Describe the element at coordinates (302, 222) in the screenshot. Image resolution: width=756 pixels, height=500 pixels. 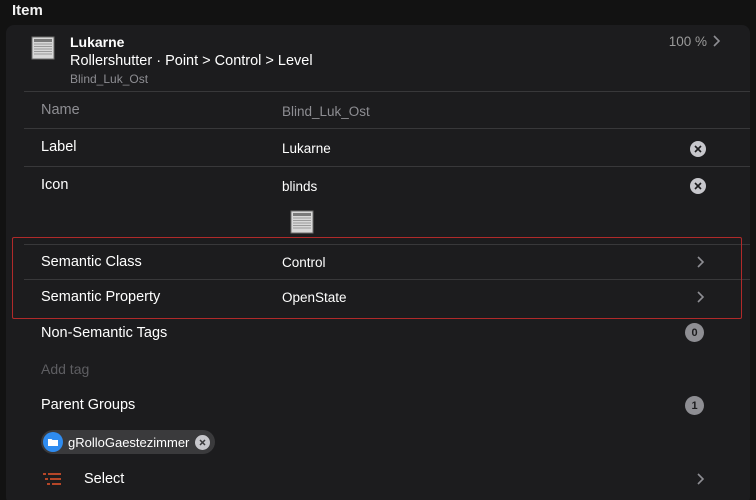
I see `blinds-icon-preview` at that location.